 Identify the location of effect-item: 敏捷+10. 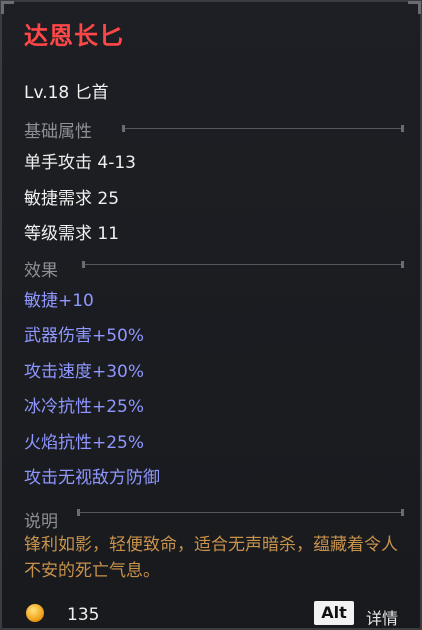
(59, 301).